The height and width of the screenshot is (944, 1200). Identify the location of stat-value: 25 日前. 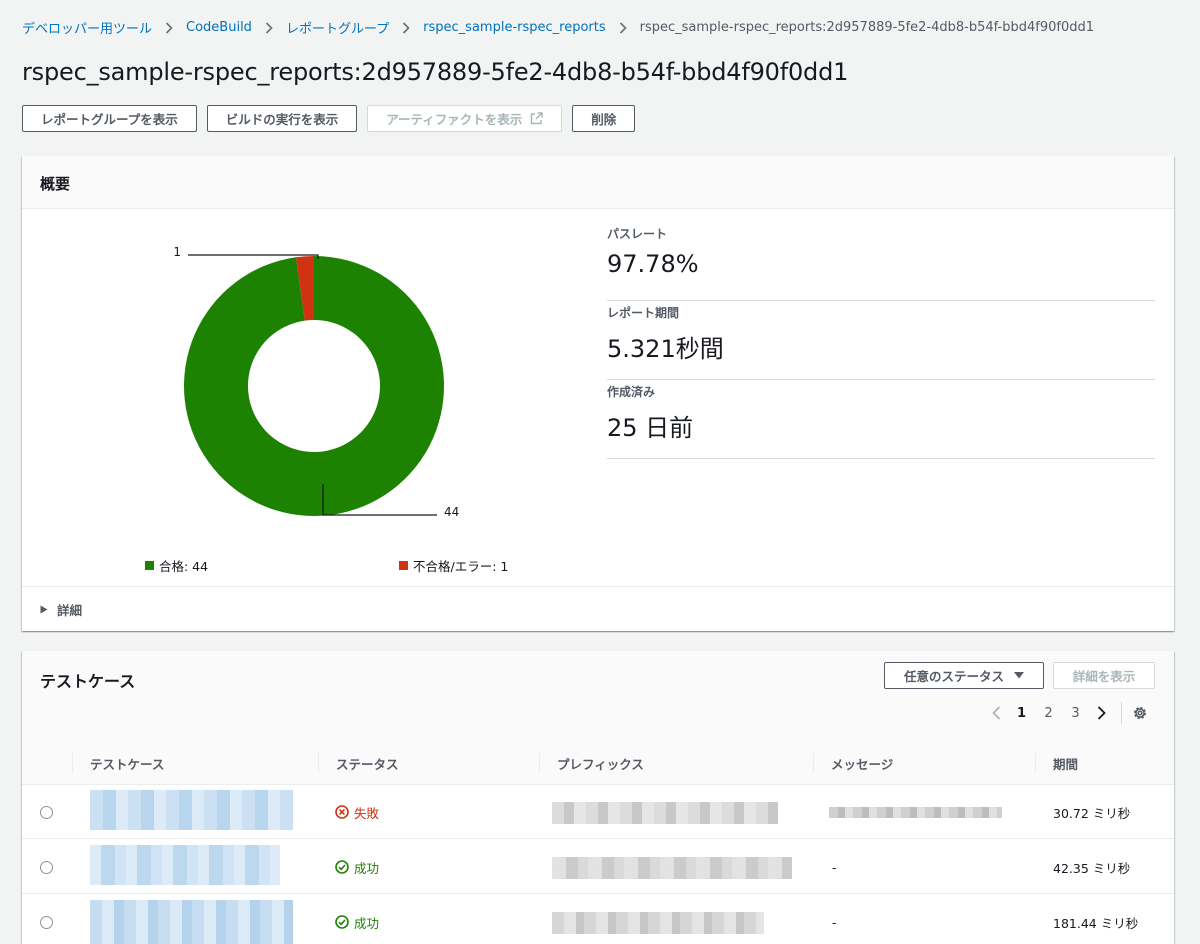
(650, 428).